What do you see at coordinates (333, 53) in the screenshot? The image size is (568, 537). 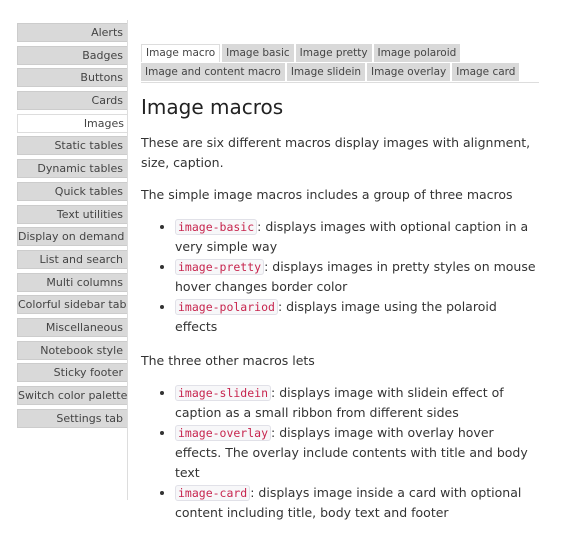 I see `tab-image-pretty: Image pretty` at bounding box center [333, 53].